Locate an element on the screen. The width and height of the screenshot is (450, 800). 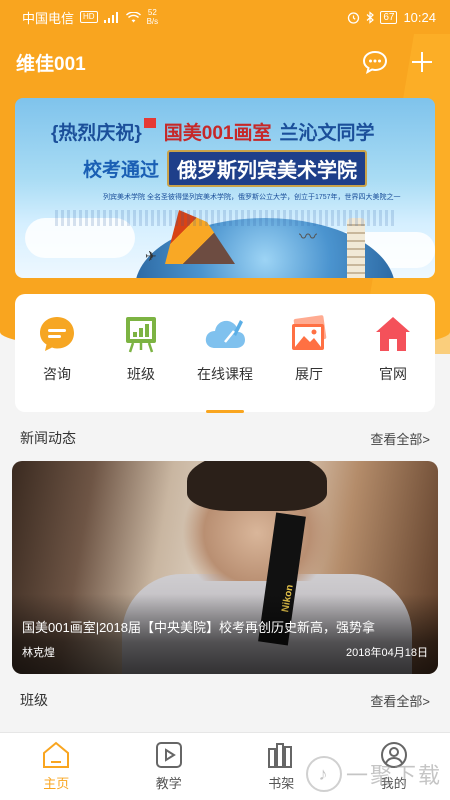
home-outline-icon is located at coordinates (56, 754).